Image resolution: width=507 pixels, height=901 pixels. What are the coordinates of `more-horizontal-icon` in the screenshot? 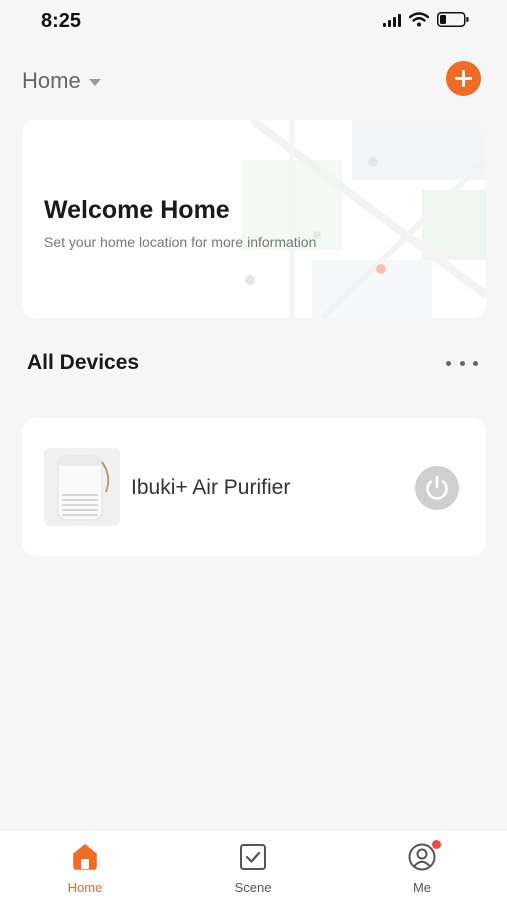 It's located at (448, 363).